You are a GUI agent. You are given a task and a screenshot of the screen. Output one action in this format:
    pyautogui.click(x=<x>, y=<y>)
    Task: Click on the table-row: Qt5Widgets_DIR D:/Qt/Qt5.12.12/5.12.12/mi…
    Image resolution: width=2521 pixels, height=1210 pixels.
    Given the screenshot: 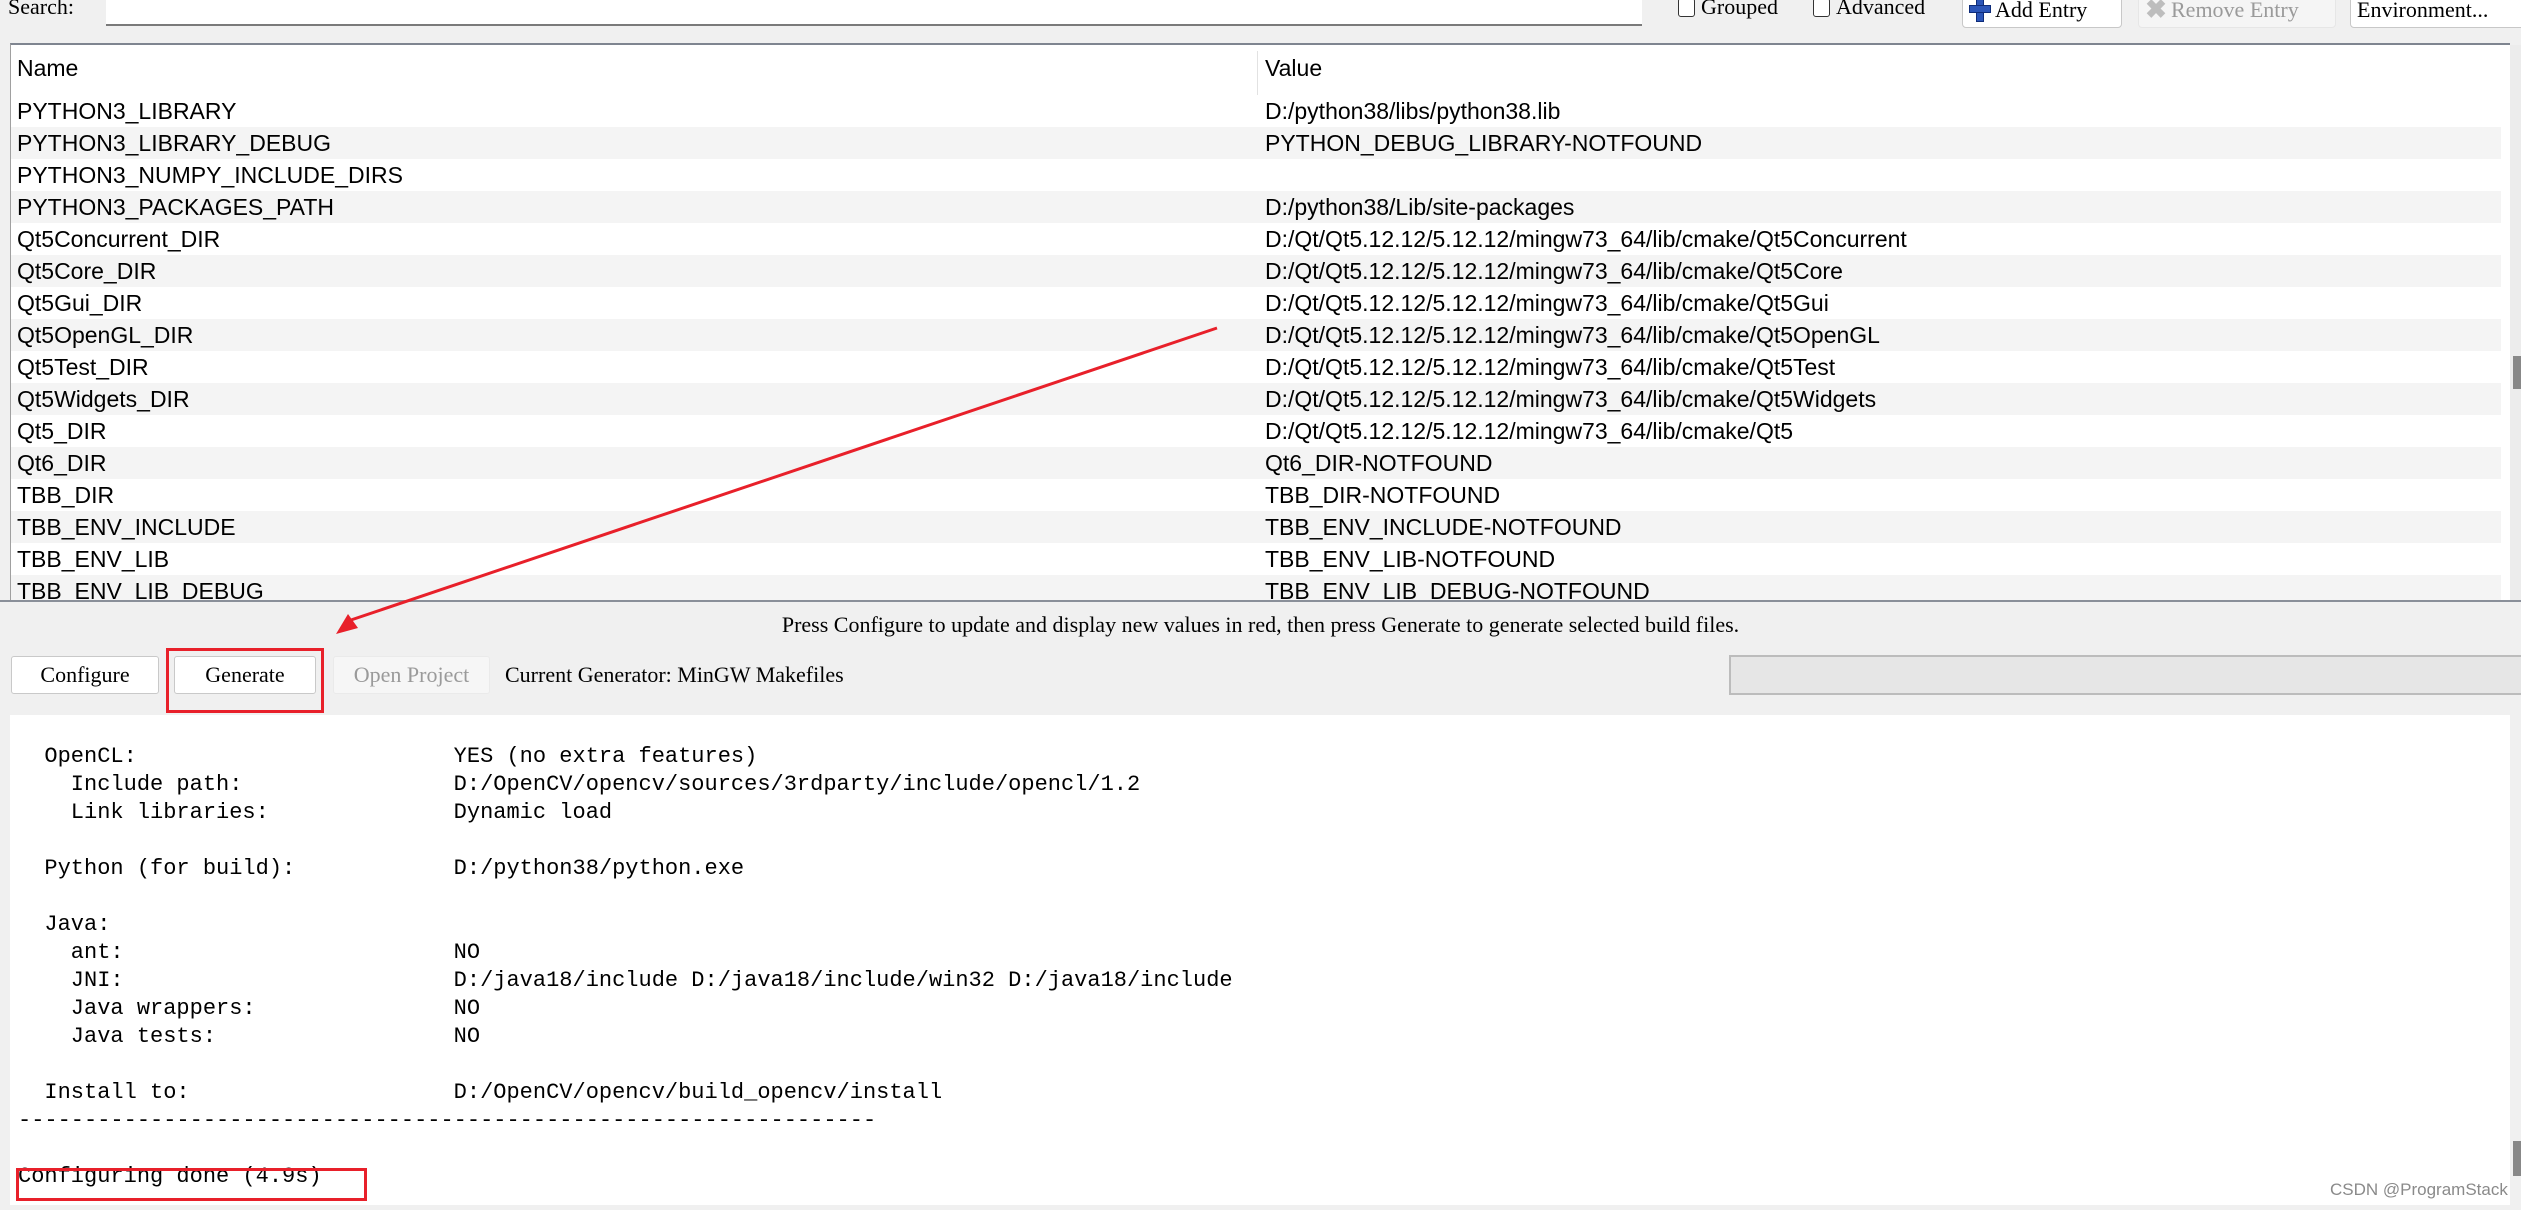 What is the action you would take?
    pyautogui.click(x=1256, y=399)
    